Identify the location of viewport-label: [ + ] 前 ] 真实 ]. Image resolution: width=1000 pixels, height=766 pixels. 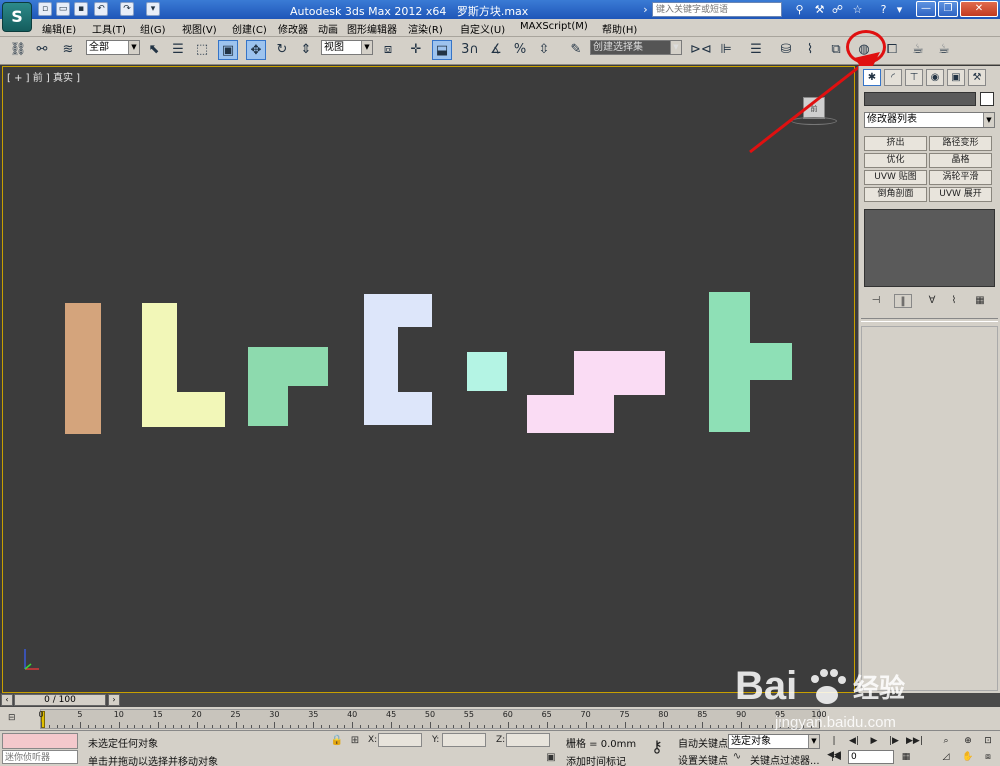
(43, 76).